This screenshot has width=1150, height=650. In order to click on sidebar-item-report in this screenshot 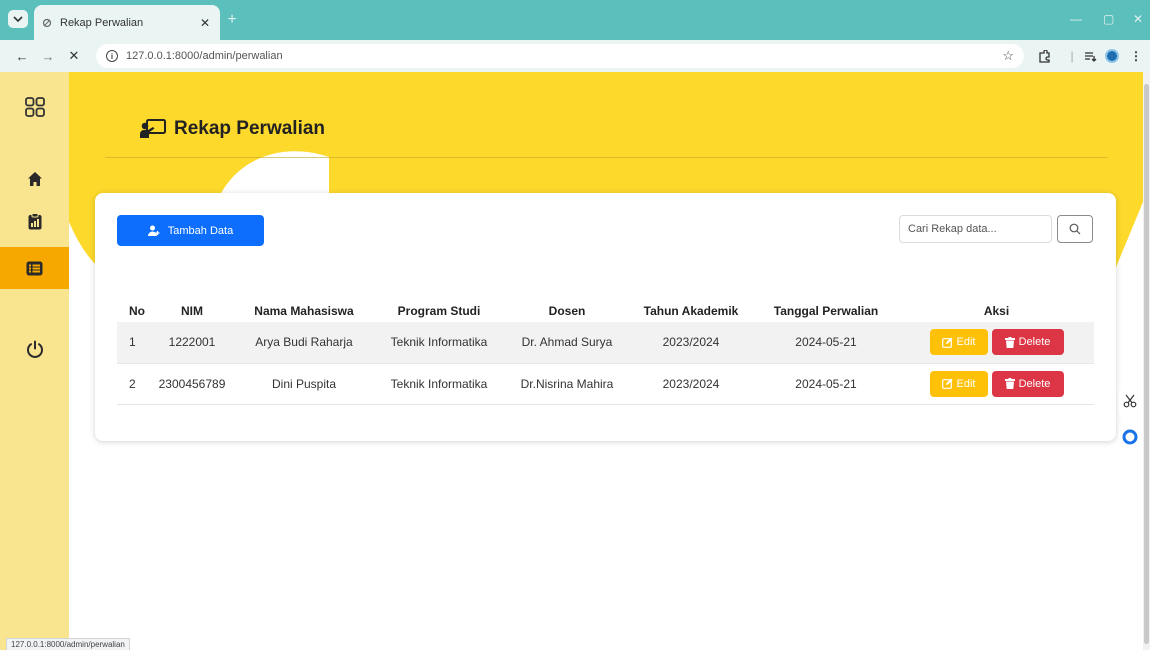, I will do `click(34, 221)`.